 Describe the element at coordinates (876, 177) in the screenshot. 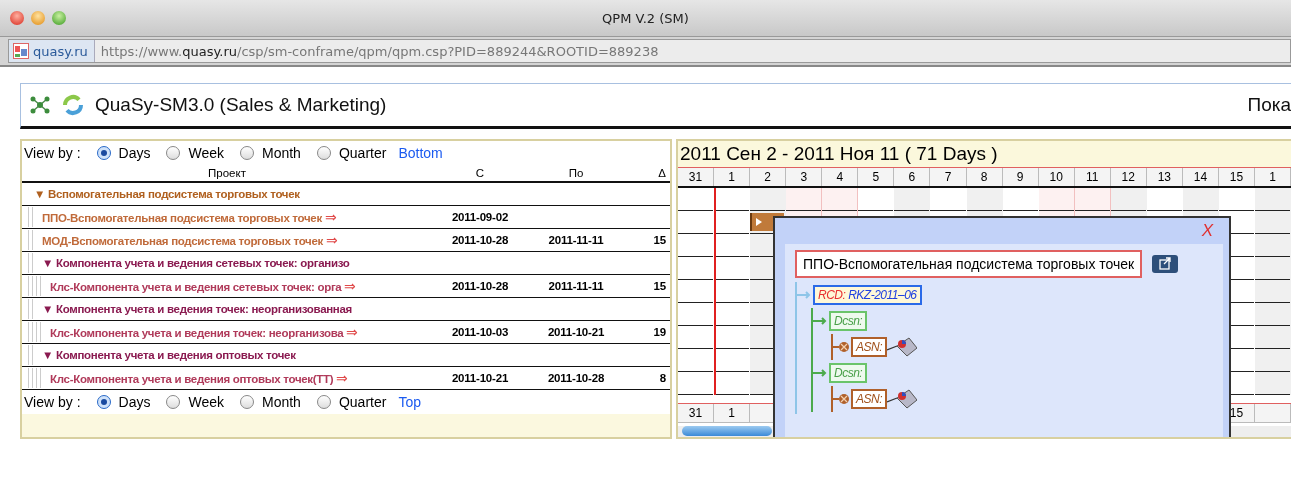

I see `day-header: 5` at that location.